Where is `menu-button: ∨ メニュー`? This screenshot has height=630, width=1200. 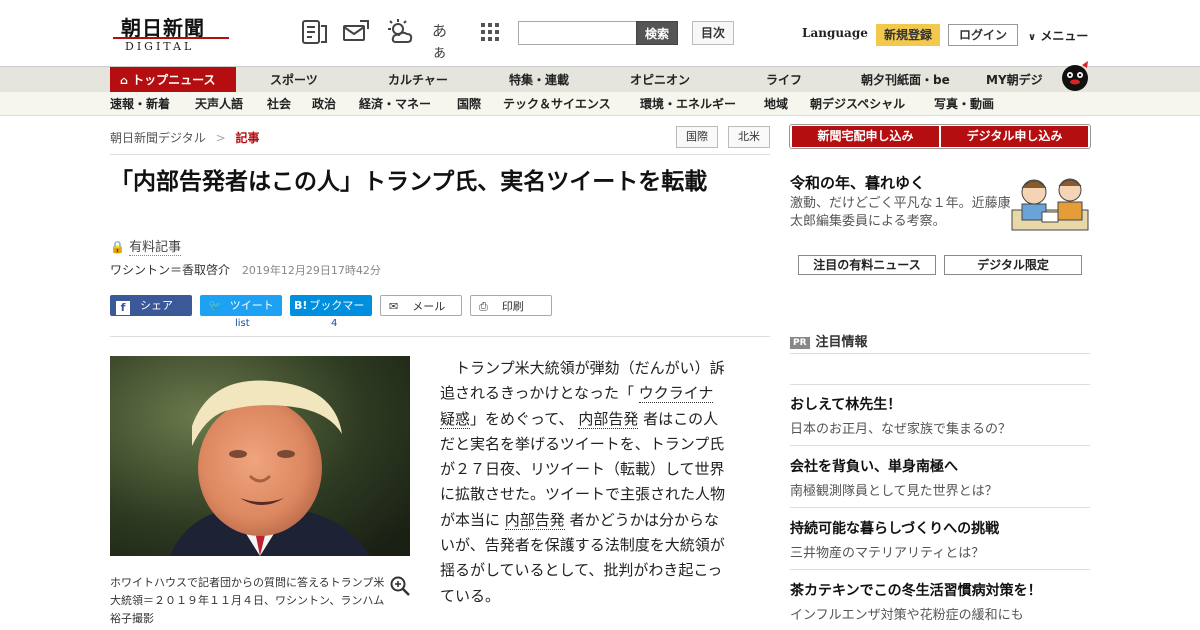
menu-button: ∨ メニュー is located at coordinates (1058, 35).